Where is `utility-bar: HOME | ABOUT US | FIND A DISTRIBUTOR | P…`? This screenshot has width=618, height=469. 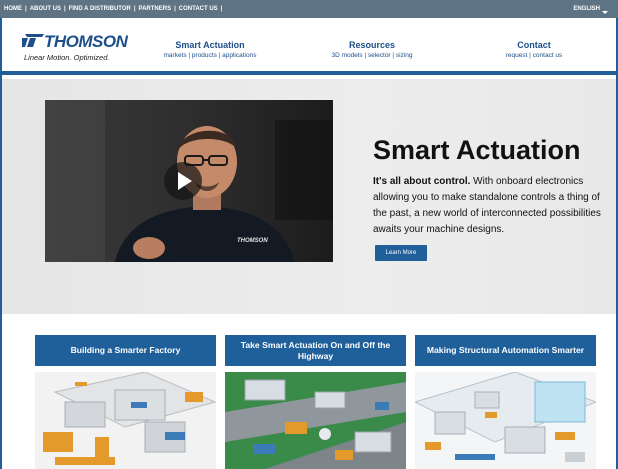
utility-bar: HOME | ABOUT US | FIND A DISTRIBUTOR | P… is located at coordinates (309, 9).